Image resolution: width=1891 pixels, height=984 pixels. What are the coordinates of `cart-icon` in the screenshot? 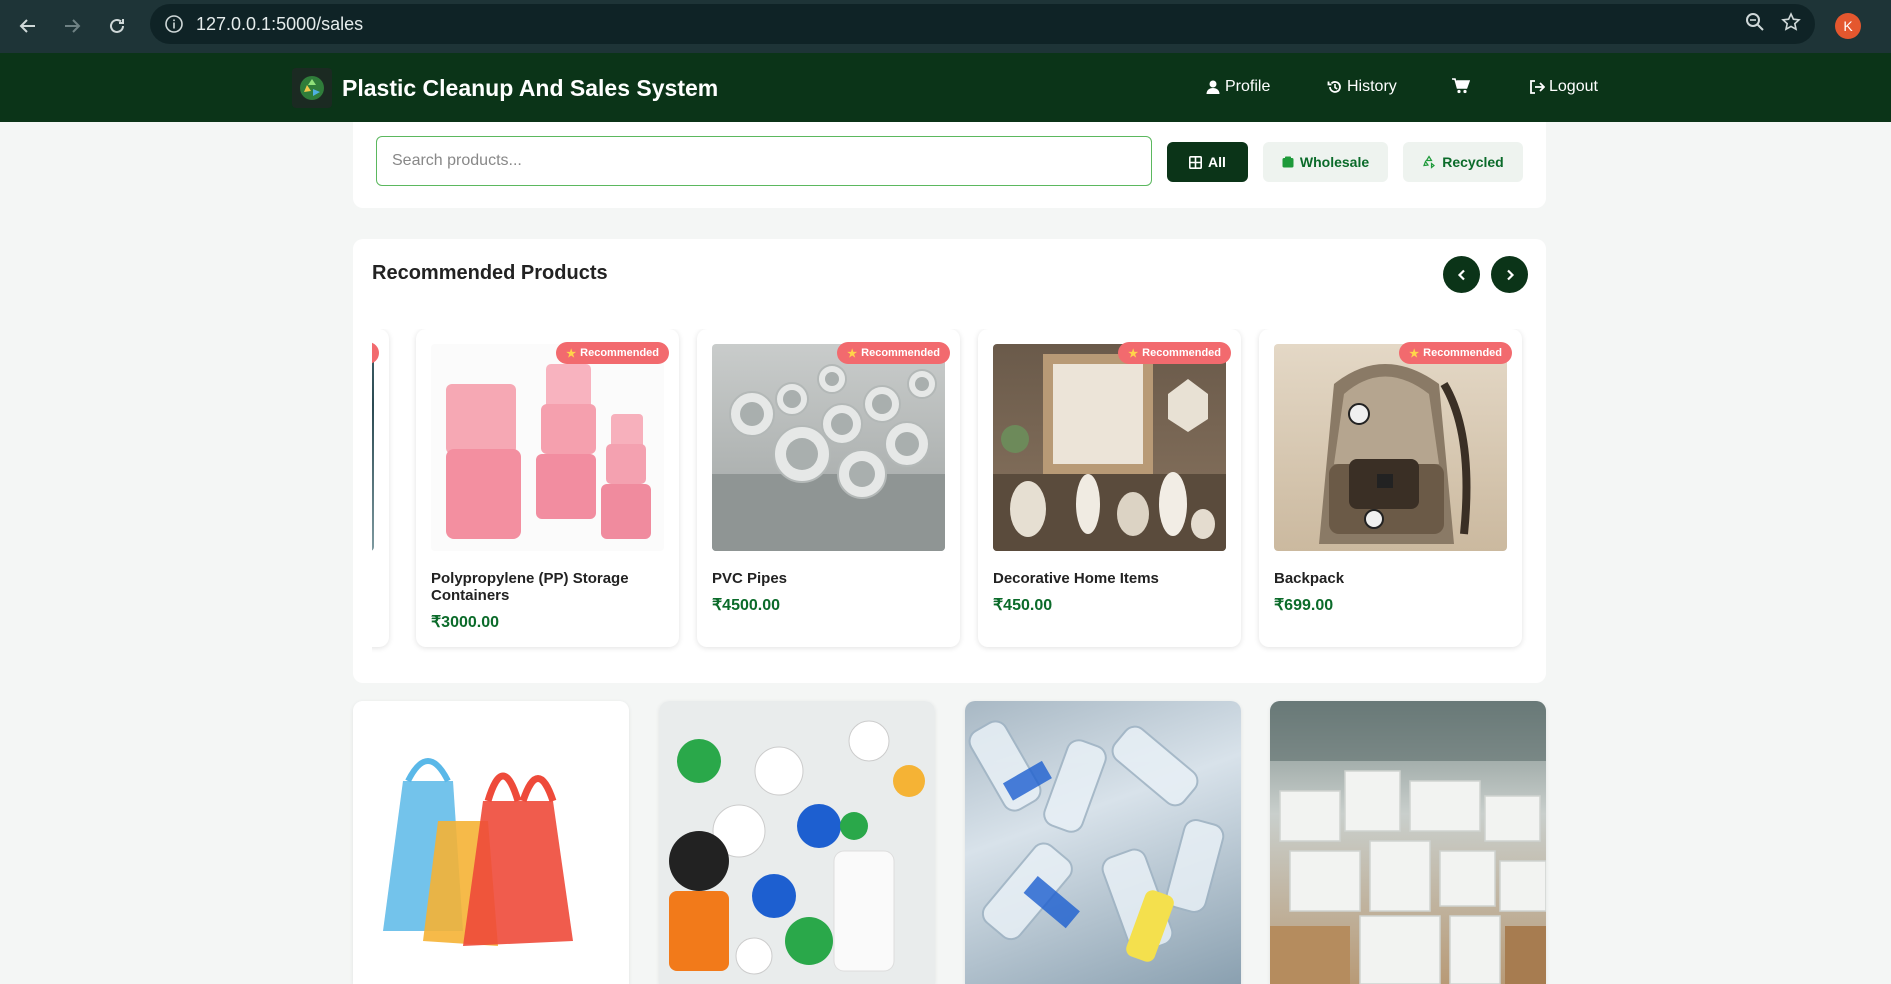 It's located at (1461, 86).